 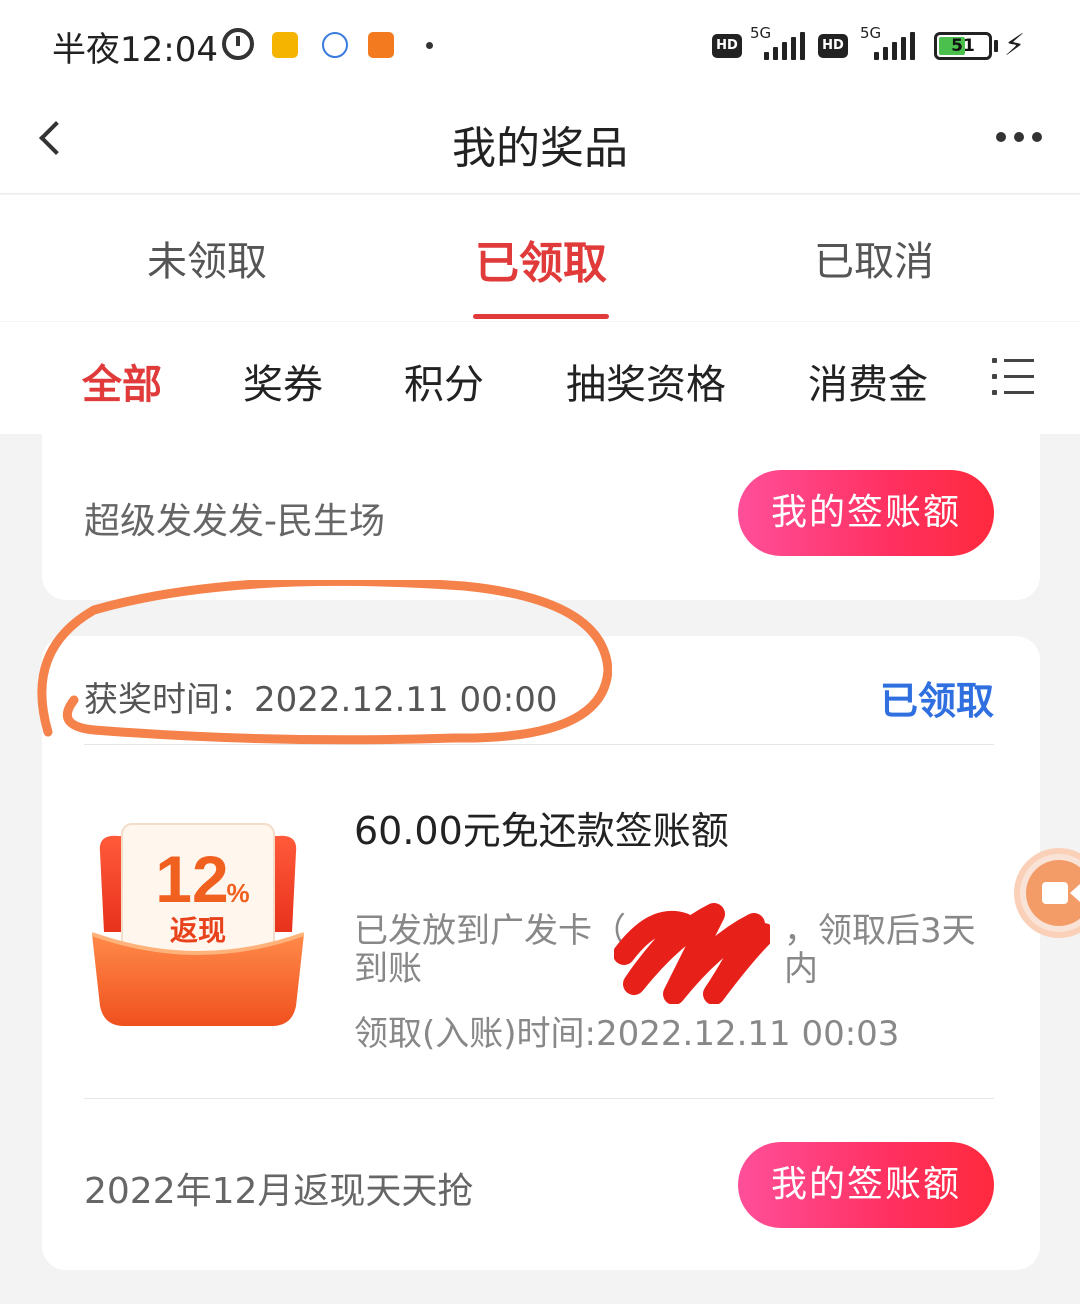 What do you see at coordinates (285, 45) in the screenshot?
I see `mail-app-icon` at bounding box center [285, 45].